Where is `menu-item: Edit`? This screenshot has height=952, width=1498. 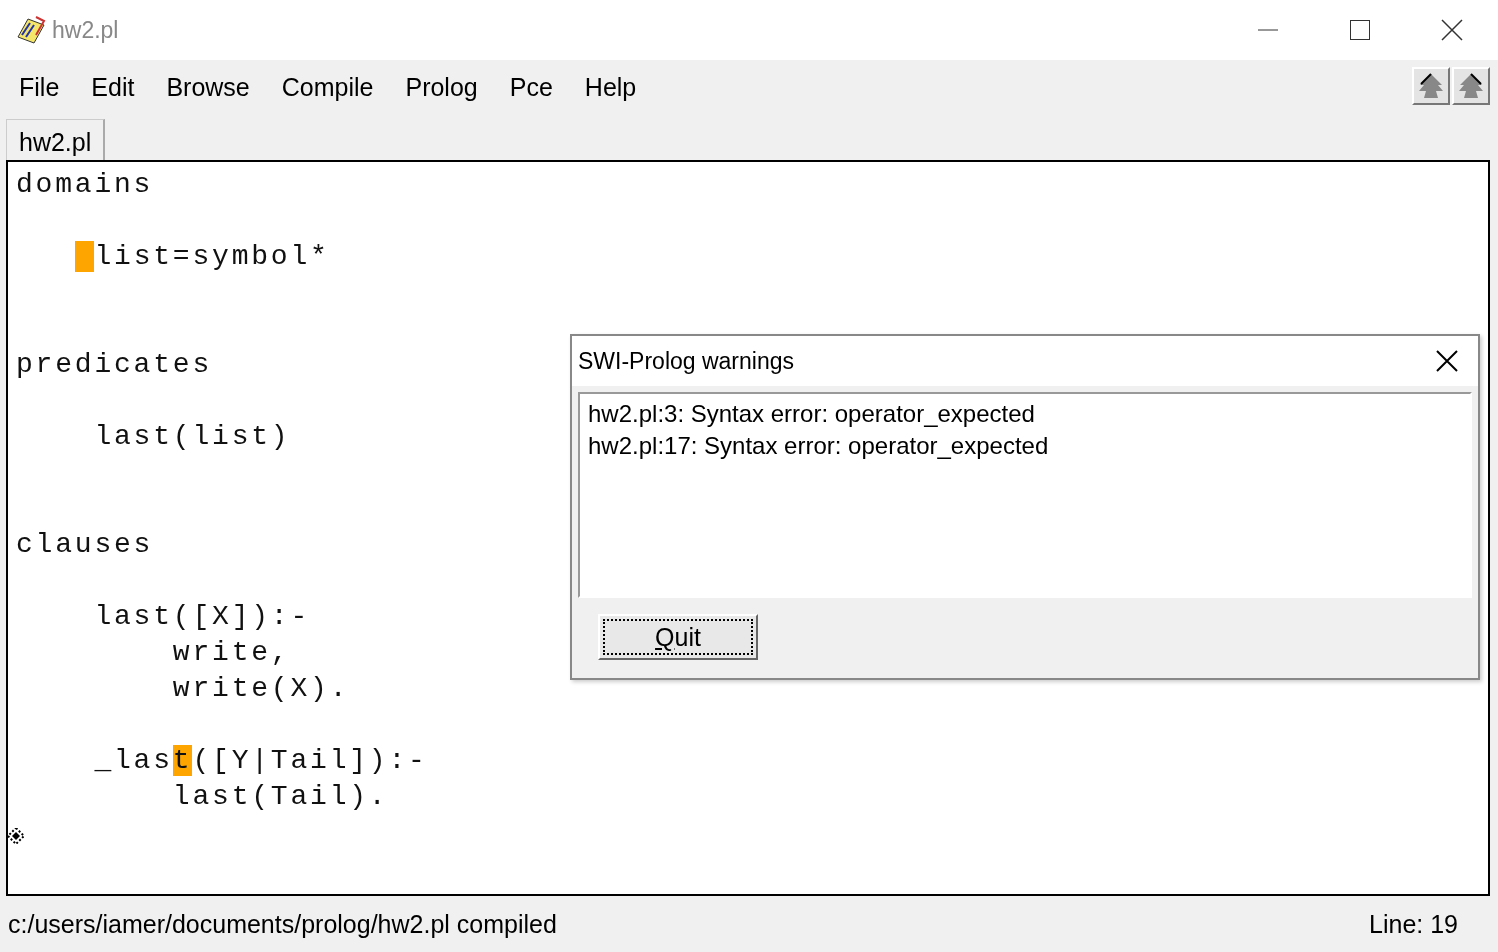
menu-item: Edit is located at coordinates (116, 87).